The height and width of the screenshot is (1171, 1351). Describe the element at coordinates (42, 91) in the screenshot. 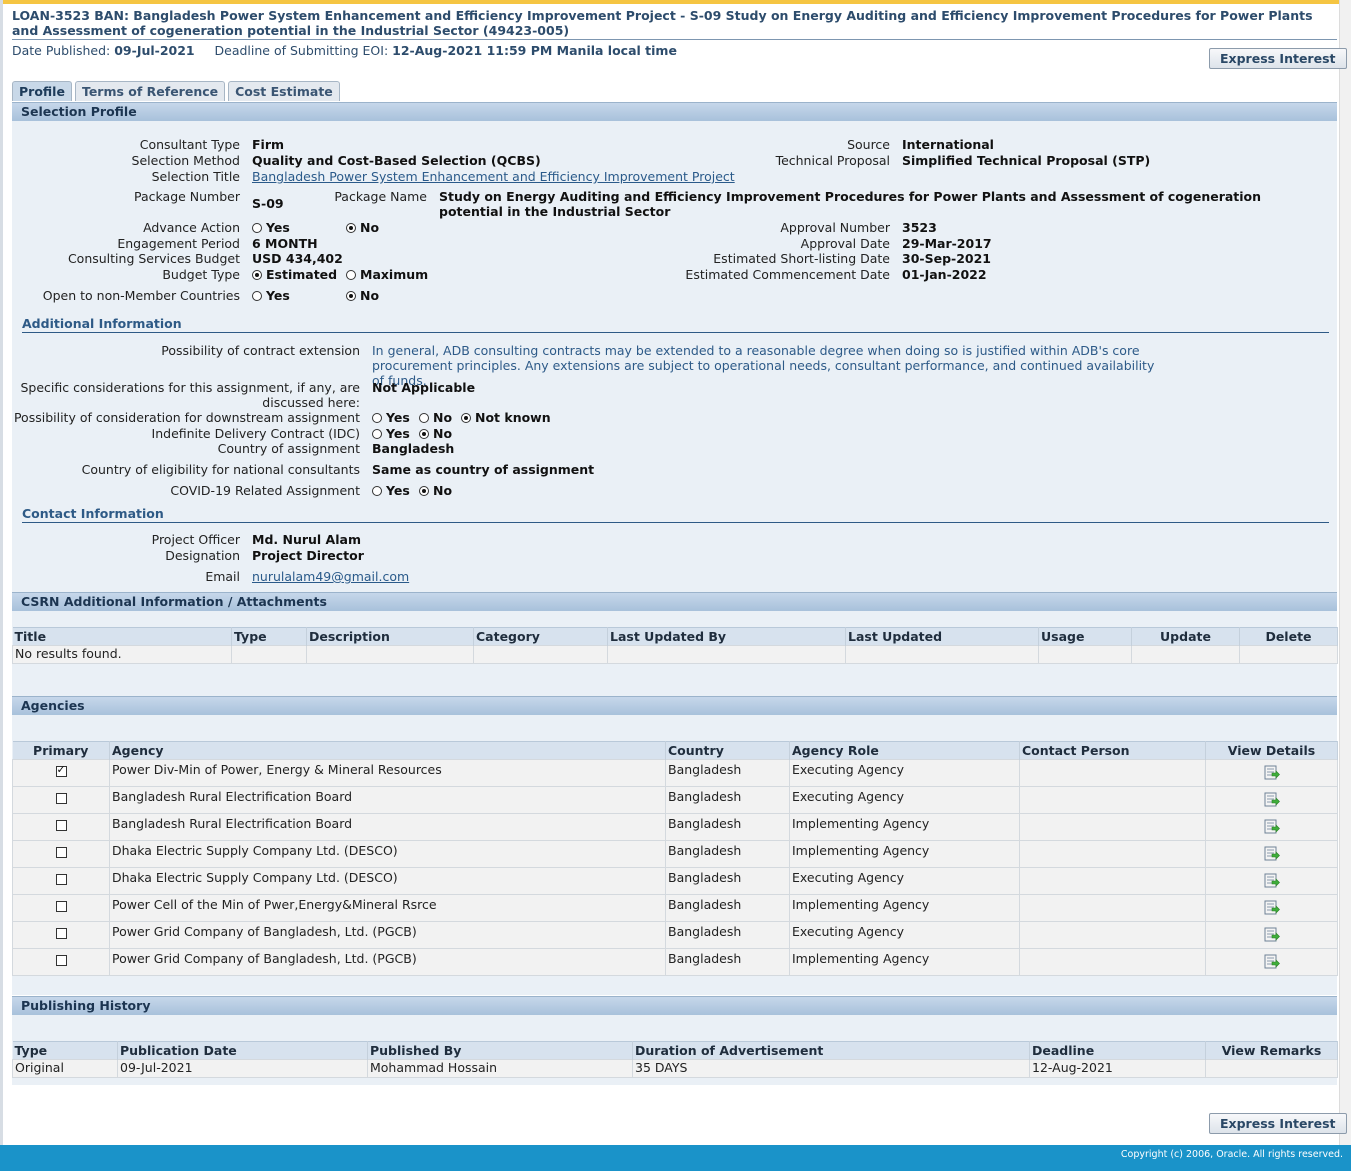

I see `tab-profile: Profile` at that location.